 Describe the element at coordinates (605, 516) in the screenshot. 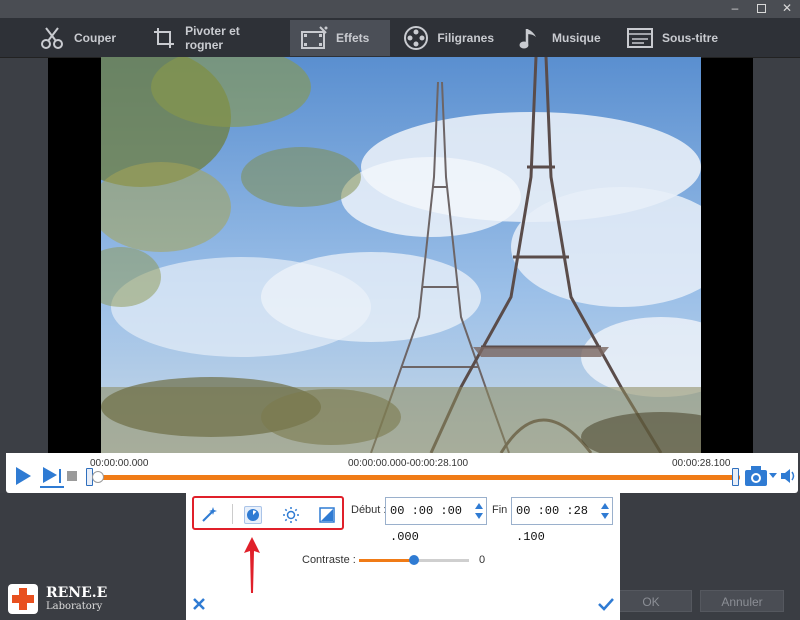

I see `fin-decrement-icon` at that location.